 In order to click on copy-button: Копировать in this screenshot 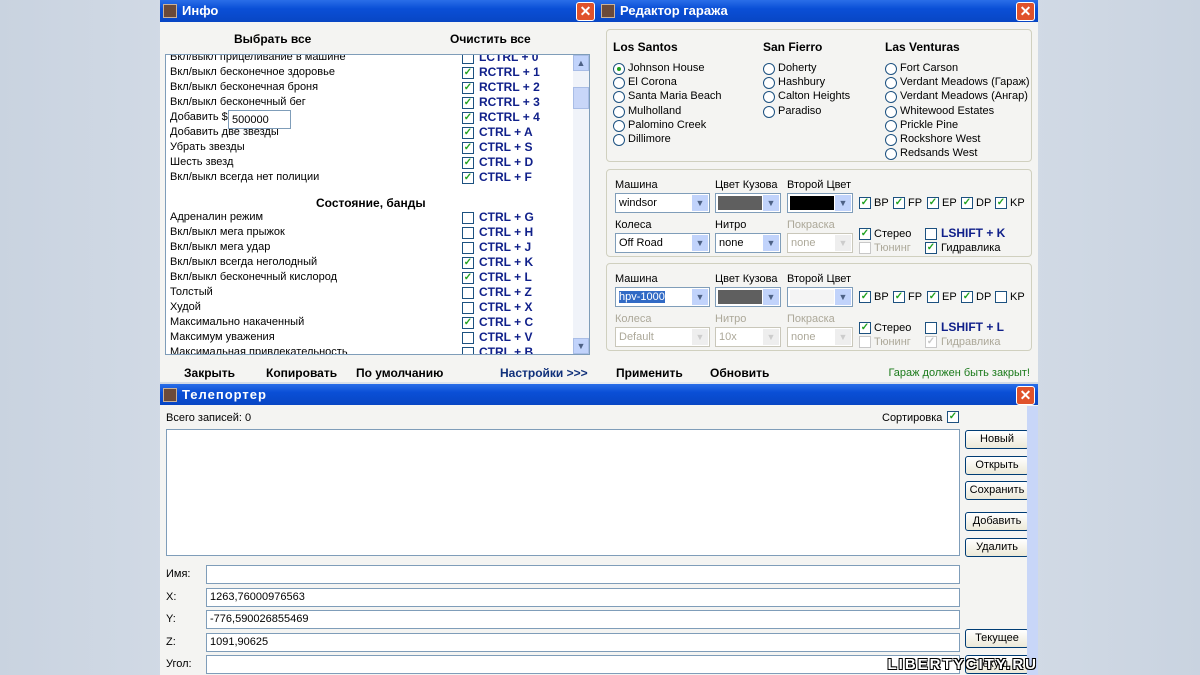, I will do `click(301, 373)`.